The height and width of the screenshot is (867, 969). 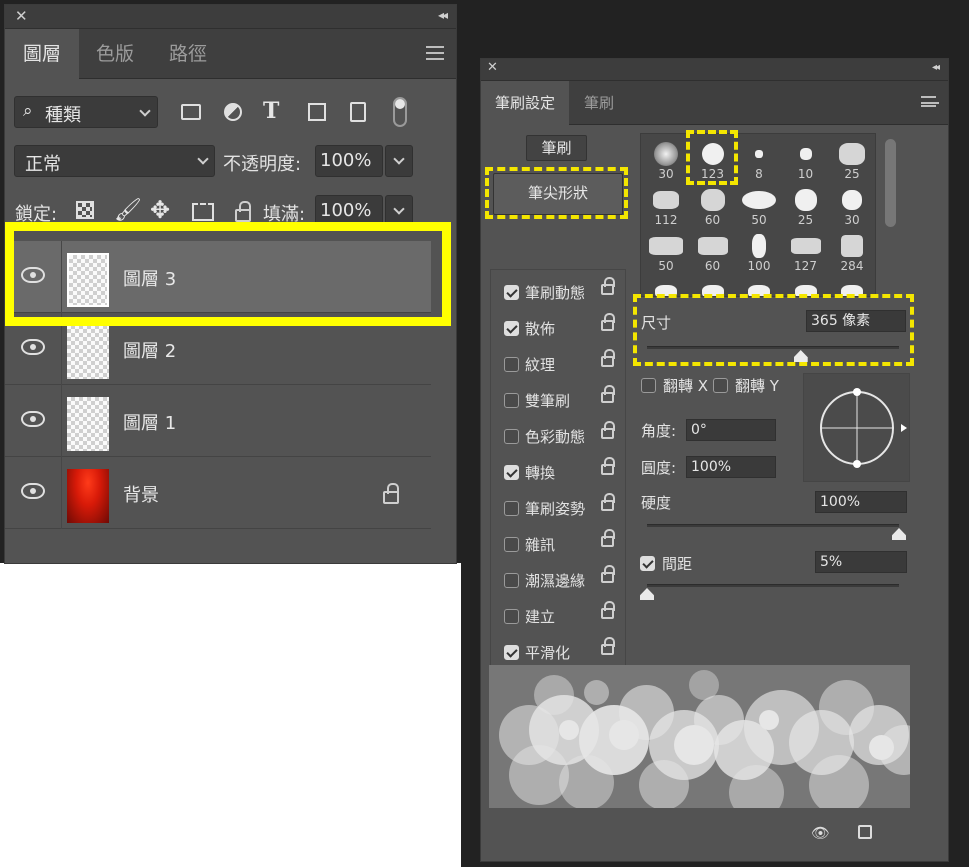 What do you see at coordinates (203, 212) in the screenshot?
I see `lock-artboard-icon` at bounding box center [203, 212].